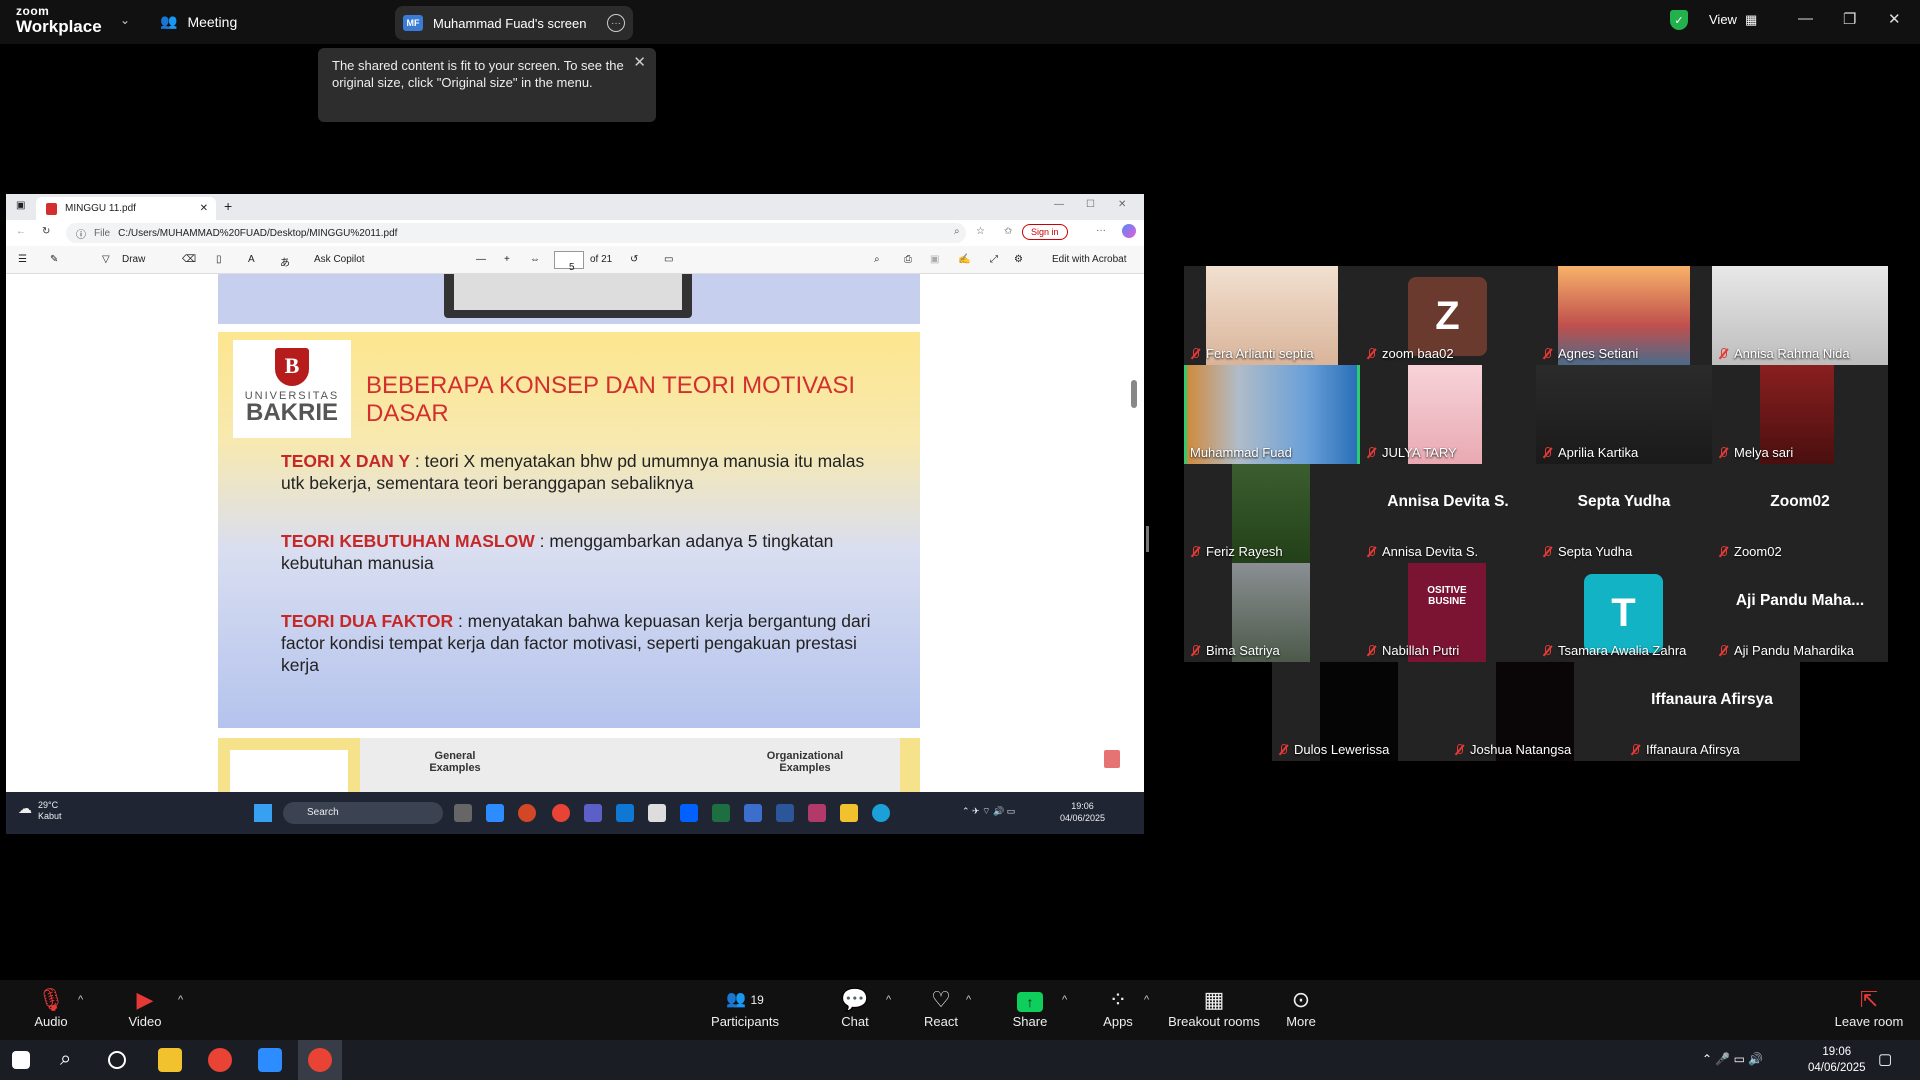 Image resolution: width=1920 pixels, height=1080 pixels. Describe the element at coordinates (785, 813) in the screenshot. I see `word-icon` at that location.